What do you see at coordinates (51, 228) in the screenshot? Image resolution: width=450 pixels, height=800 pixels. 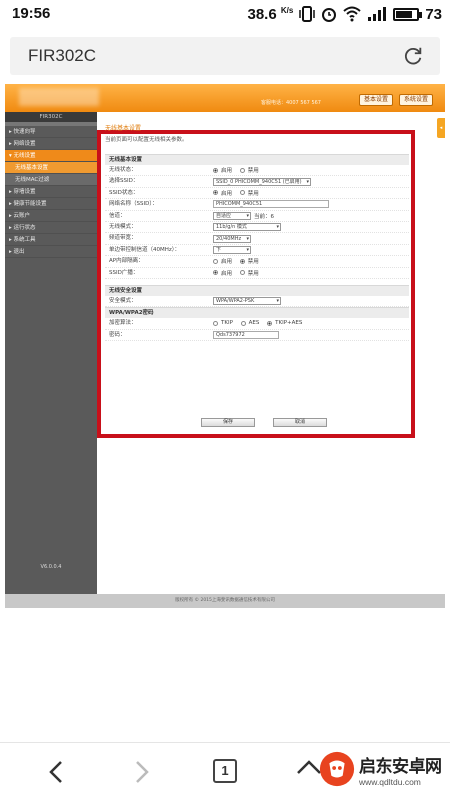 I see `sidebar-item-8: ▸ 运行状态` at bounding box center [51, 228].